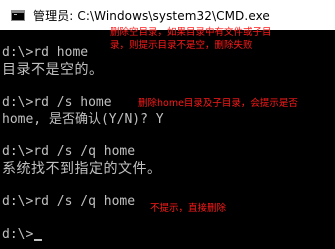  I want to click on output-line: 目录不是空的。, so click(53, 70).